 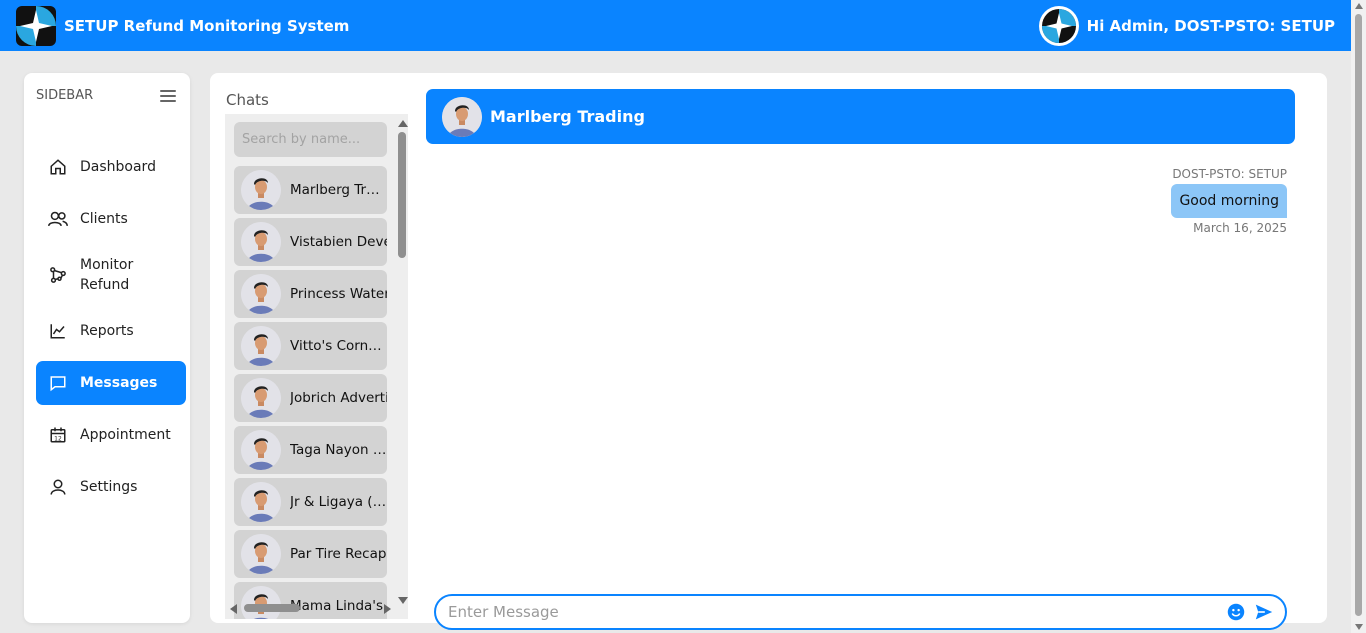 What do you see at coordinates (567, 116) in the screenshot?
I see `conversation-name: Marlberg Trading` at bounding box center [567, 116].